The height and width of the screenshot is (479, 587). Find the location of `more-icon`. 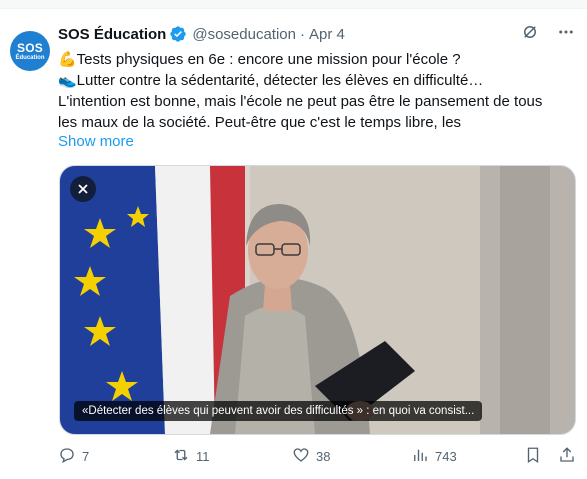

more-icon is located at coordinates (566, 34).